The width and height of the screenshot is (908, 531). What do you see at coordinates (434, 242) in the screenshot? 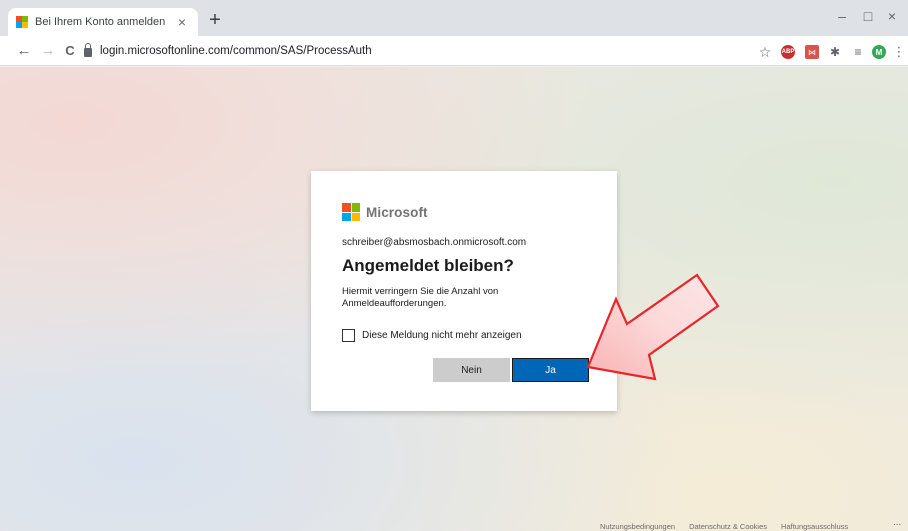
I see `account-email: schreiber@absmosbach.onmicrosoft.com` at bounding box center [434, 242].